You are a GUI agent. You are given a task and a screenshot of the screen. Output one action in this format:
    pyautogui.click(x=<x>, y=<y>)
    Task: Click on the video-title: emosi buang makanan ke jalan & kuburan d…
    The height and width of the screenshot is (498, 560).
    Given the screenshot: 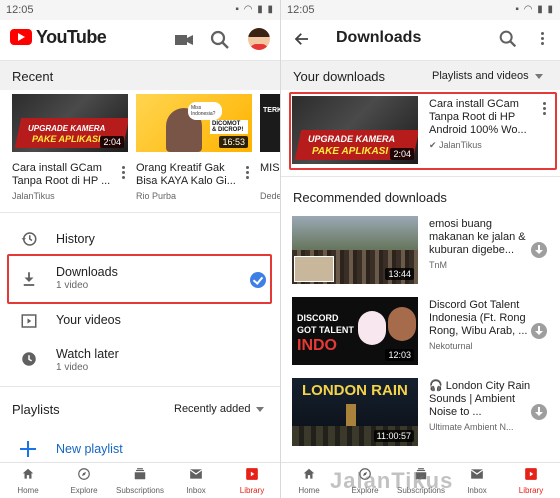 What is the action you would take?
    pyautogui.click(x=480, y=237)
    